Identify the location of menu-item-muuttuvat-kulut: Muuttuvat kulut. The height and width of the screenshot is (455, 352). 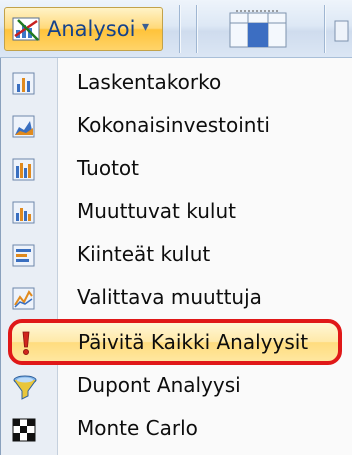
(176, 212).